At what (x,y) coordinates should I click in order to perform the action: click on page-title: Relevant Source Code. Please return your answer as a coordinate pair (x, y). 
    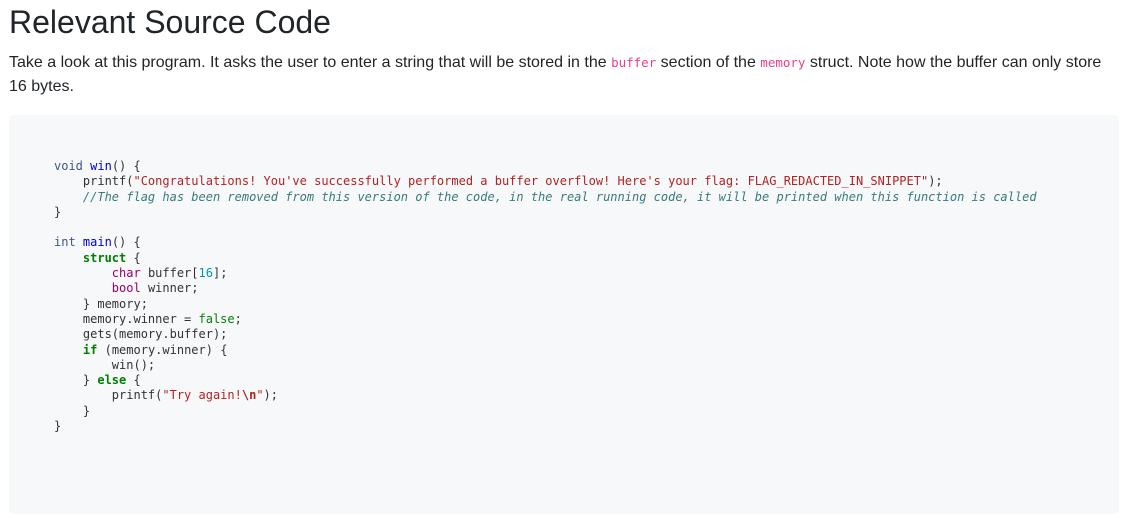
    Looking at the image, I should click on (170, 22).